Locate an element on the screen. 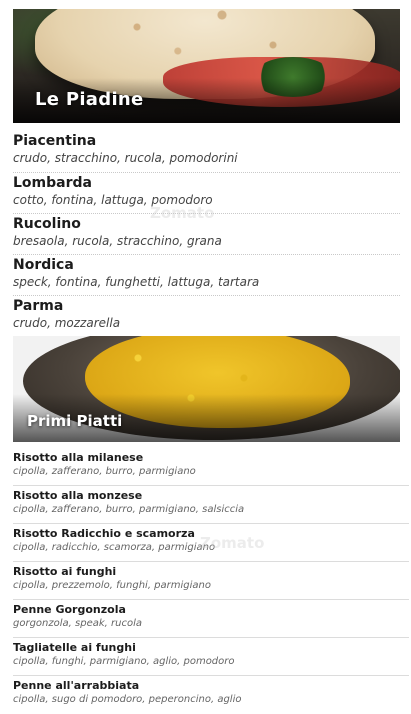 The width and height of the screenshot is (411, 714). menu-item-ingredients: crudo, stracchino, rucola, pomodorini is located at coordinates (125, 158).